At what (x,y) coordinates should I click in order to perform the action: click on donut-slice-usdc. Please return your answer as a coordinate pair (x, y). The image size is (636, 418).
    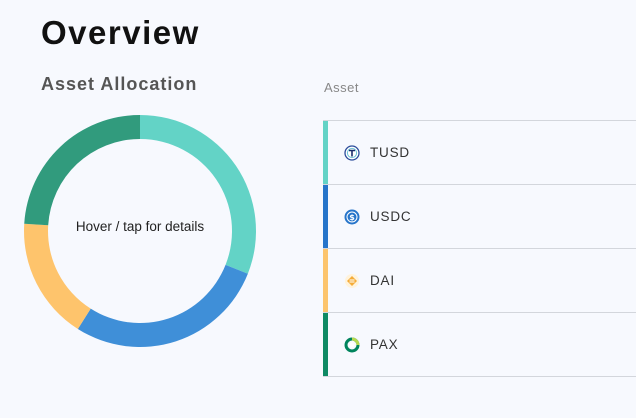
    Looking at the image, I should click on (162, 305).